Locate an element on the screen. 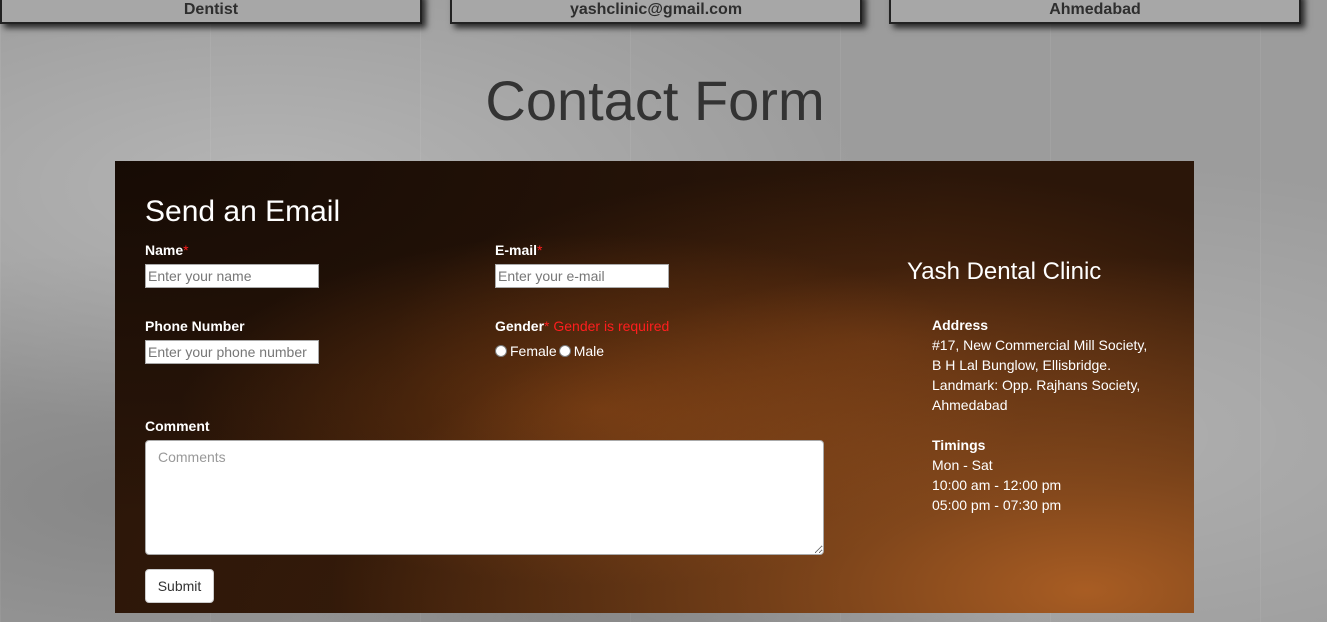 Image resolution: width=1327 pixels, height=622 pixels. phone-label: Phone Number is located at coordinates (195, 326).